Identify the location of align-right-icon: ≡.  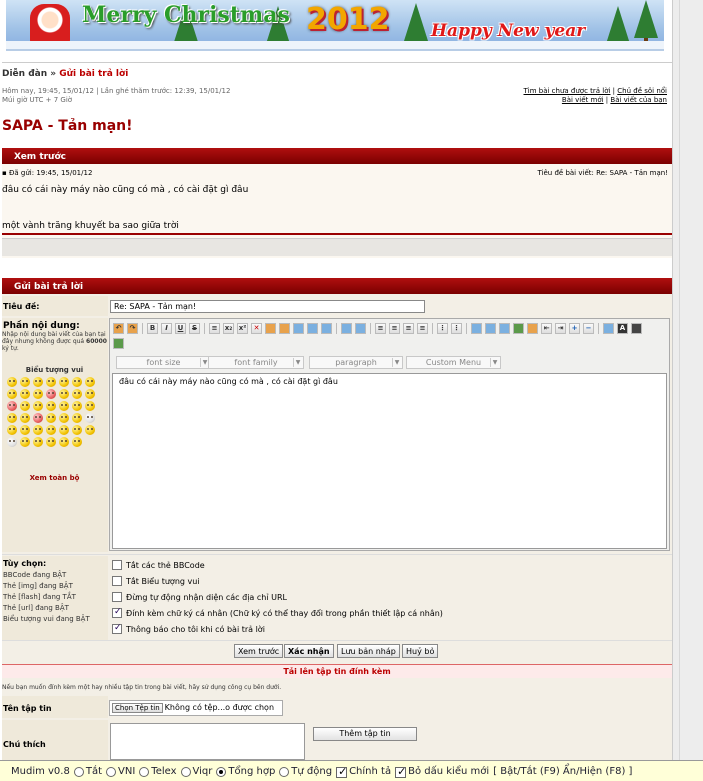
(408, 328).